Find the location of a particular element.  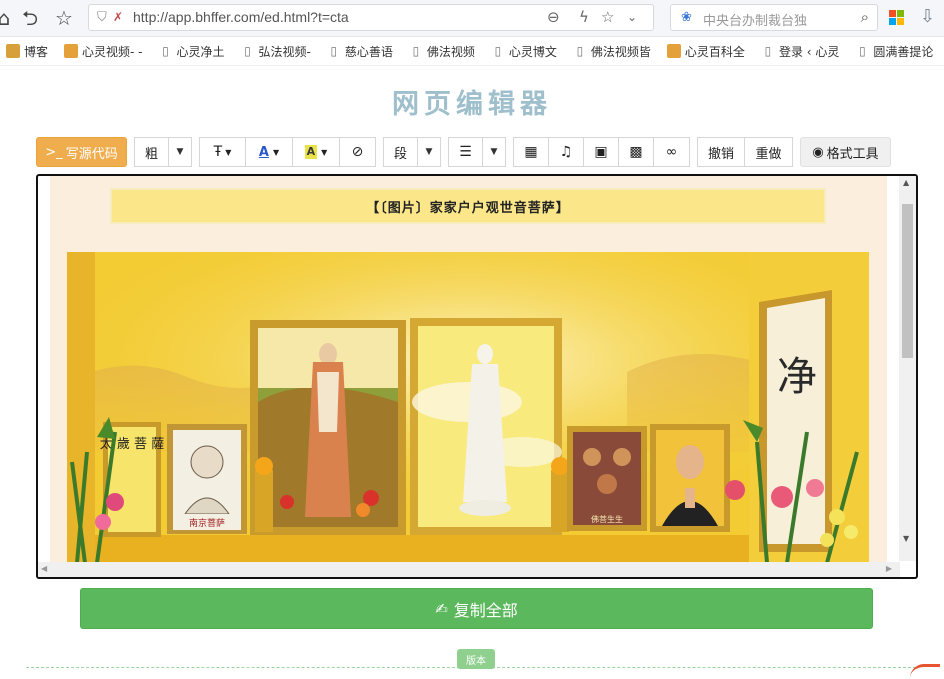

highlight-button: A ▼ is located at coordinates (316, 152).